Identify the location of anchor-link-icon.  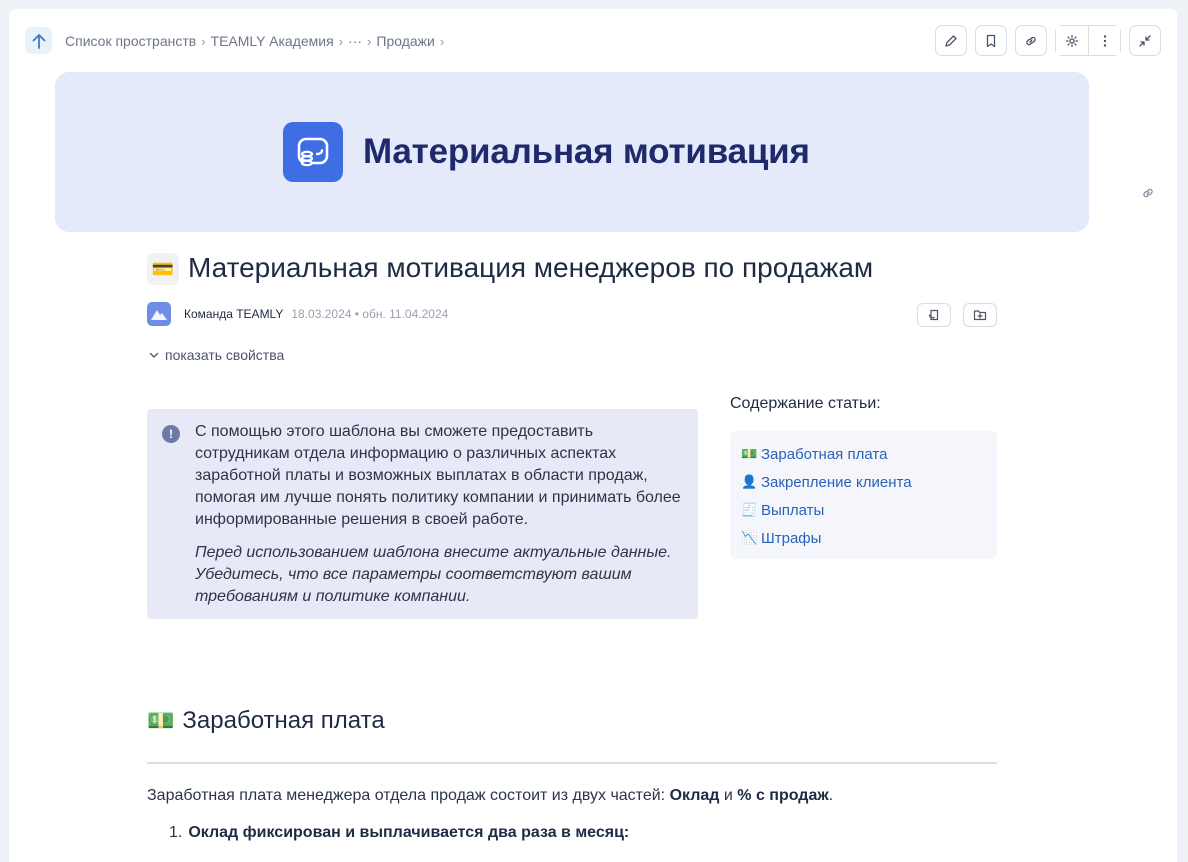
(1148, 195).